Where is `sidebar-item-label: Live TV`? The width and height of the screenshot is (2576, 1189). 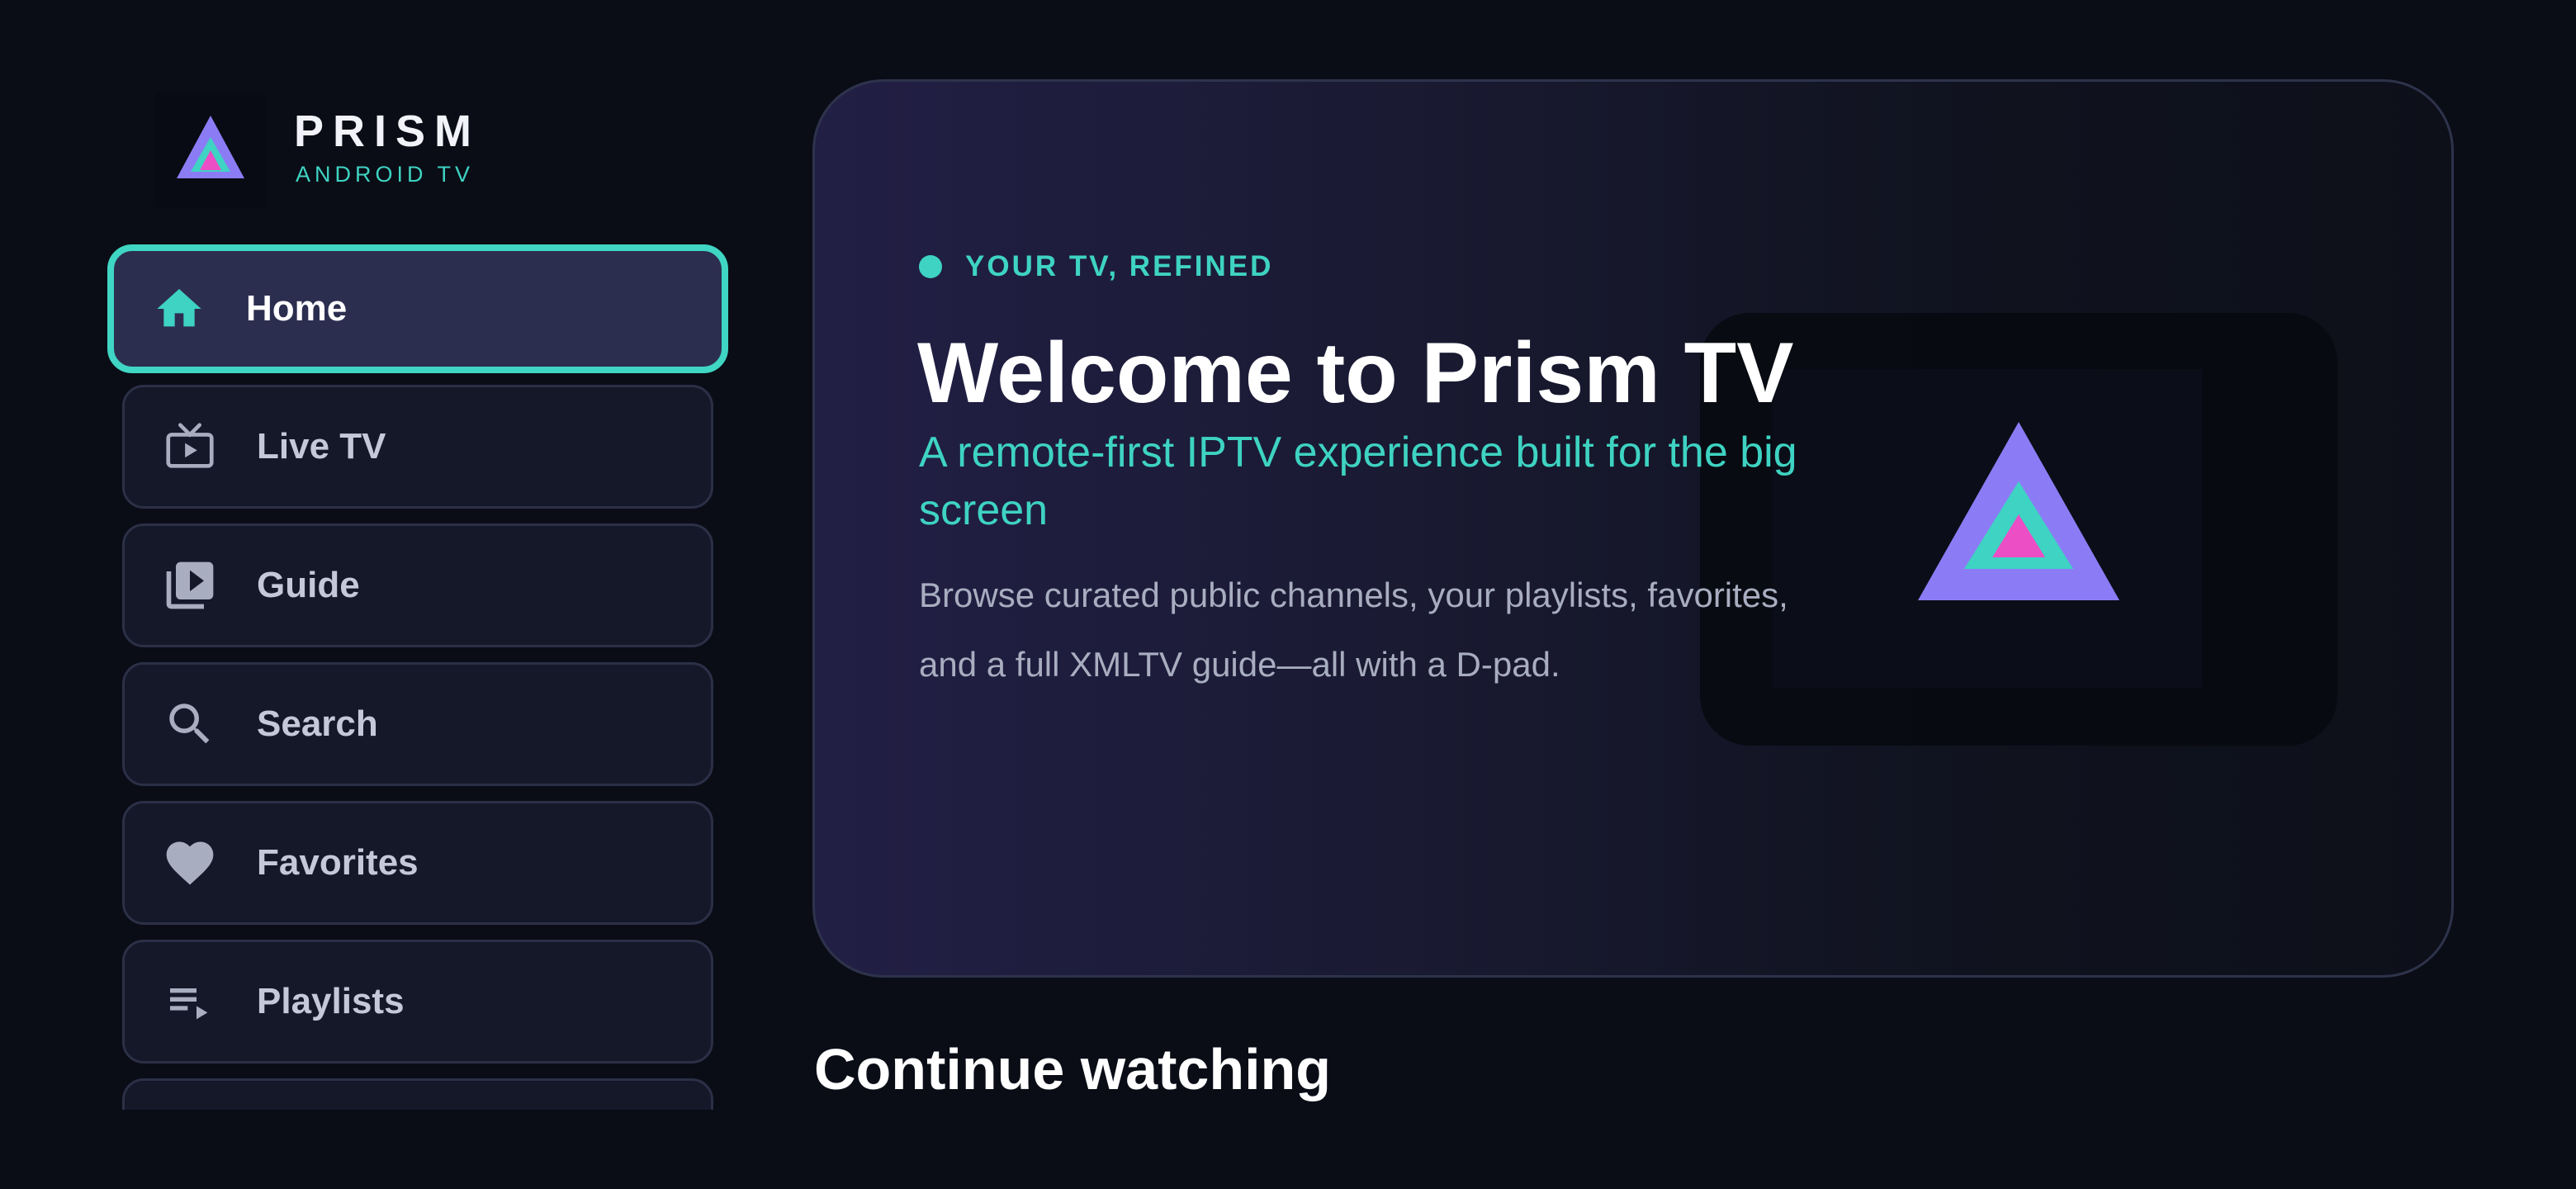 sidebar-item-label: Live TV is located at coordinates (321, 446).